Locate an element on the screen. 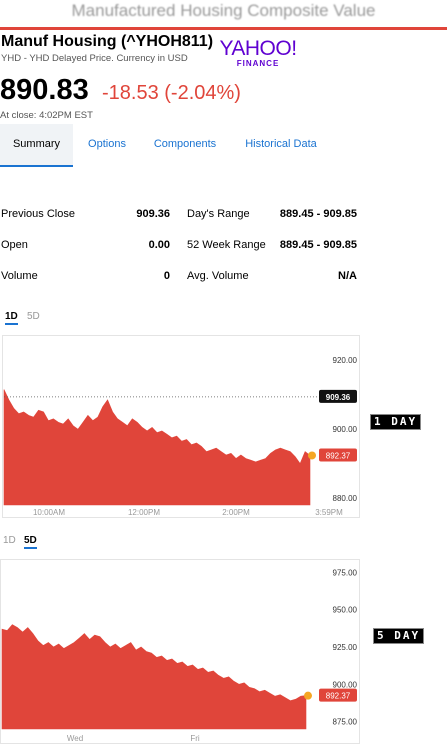  stat-label-volume: Volume is located at coordinates (19, 276).